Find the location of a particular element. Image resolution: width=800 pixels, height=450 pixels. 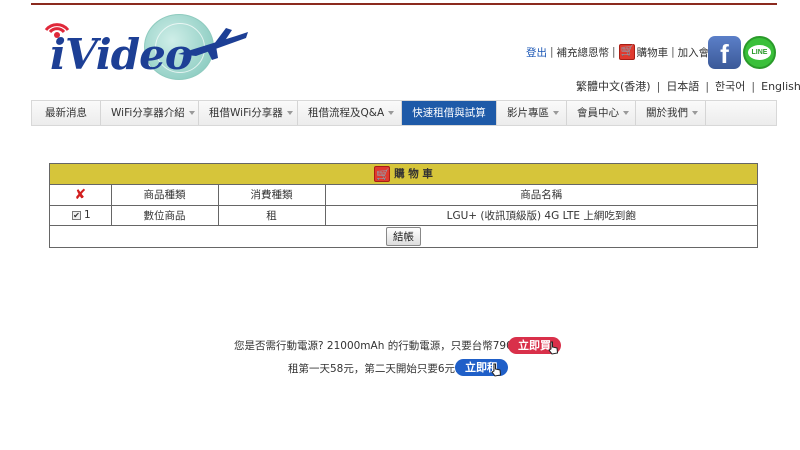

rent-promo-text: 租第一天58元，第二天開始只要6元. is located at coordinates (373, 369).